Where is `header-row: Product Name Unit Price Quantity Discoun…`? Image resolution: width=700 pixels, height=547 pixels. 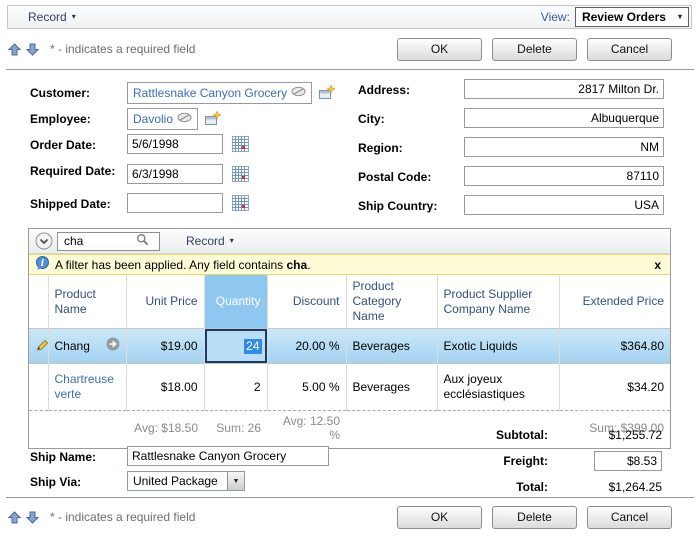
header-row: Product Name Unit Price Quantity Discoun… is located at coordinates (349, 302).